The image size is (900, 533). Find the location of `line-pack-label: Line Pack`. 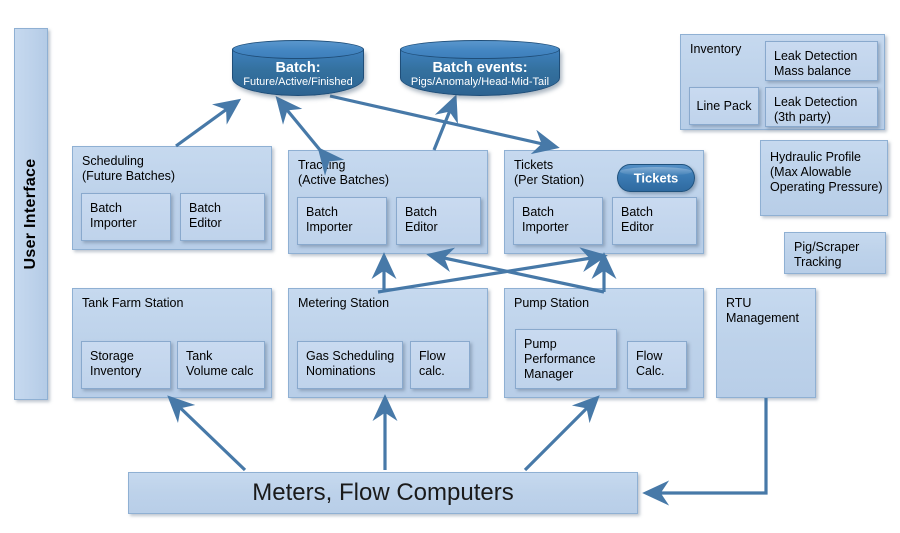

line-pack-label: Line Pack is located at coordinates (724, 106).